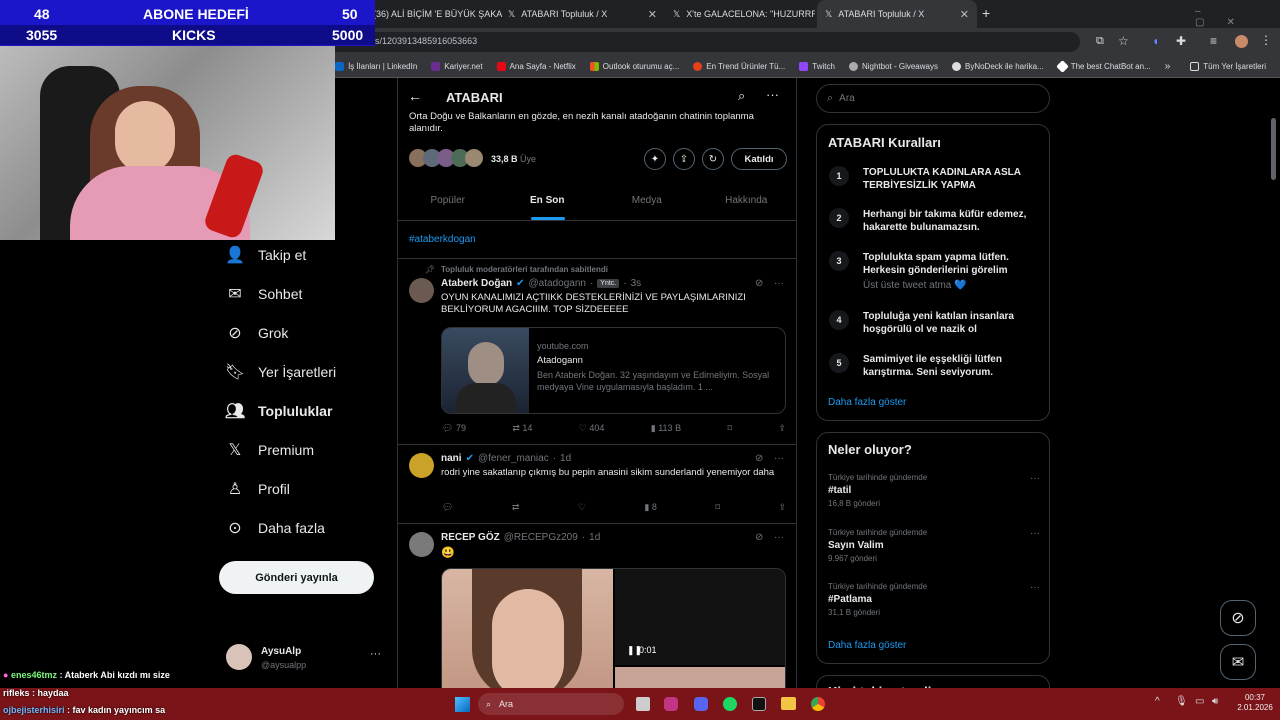 The width and height of the screenshot is (1280, 720). I want to click on grok-fab: ⊘, so click(1238, 618).